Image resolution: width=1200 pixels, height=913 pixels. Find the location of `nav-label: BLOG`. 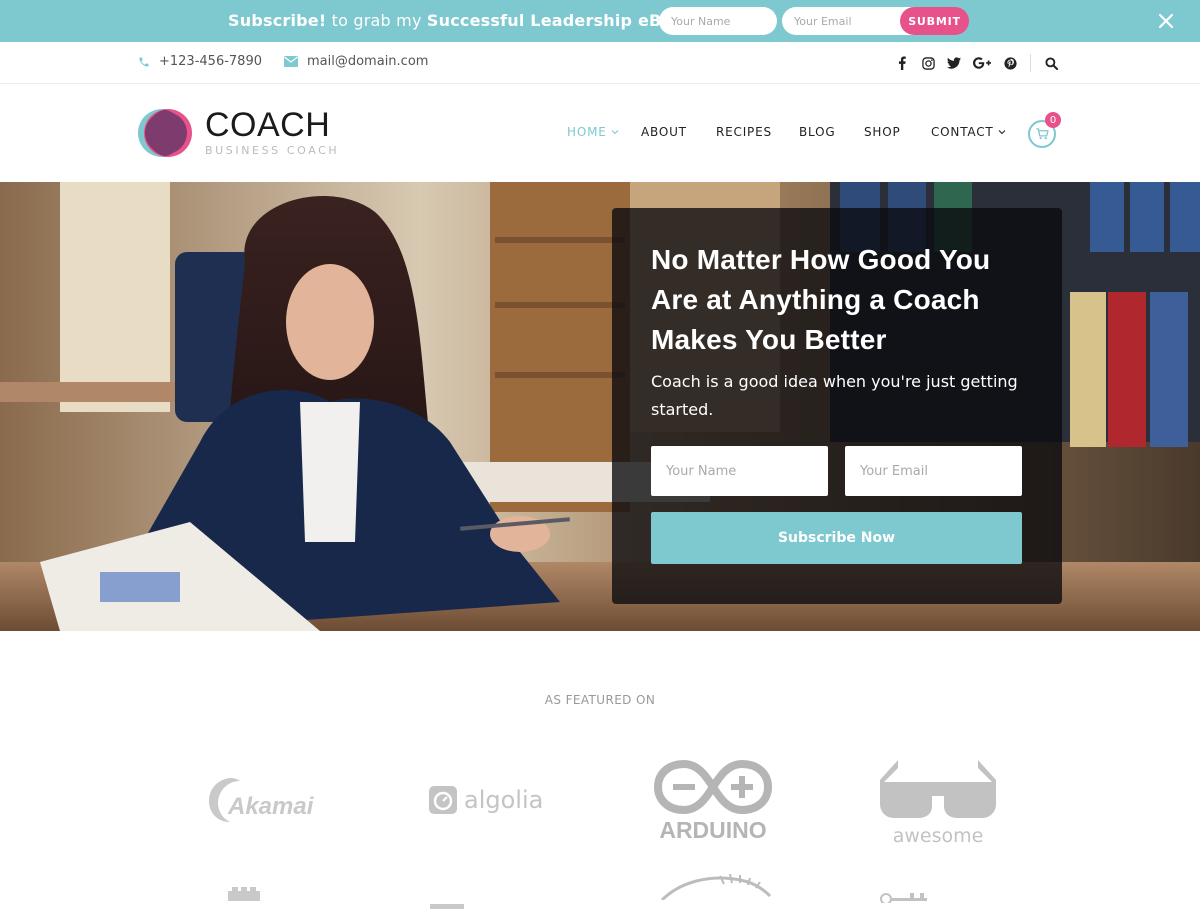

nav-label: BLOG is located at coordinates (817, 132).